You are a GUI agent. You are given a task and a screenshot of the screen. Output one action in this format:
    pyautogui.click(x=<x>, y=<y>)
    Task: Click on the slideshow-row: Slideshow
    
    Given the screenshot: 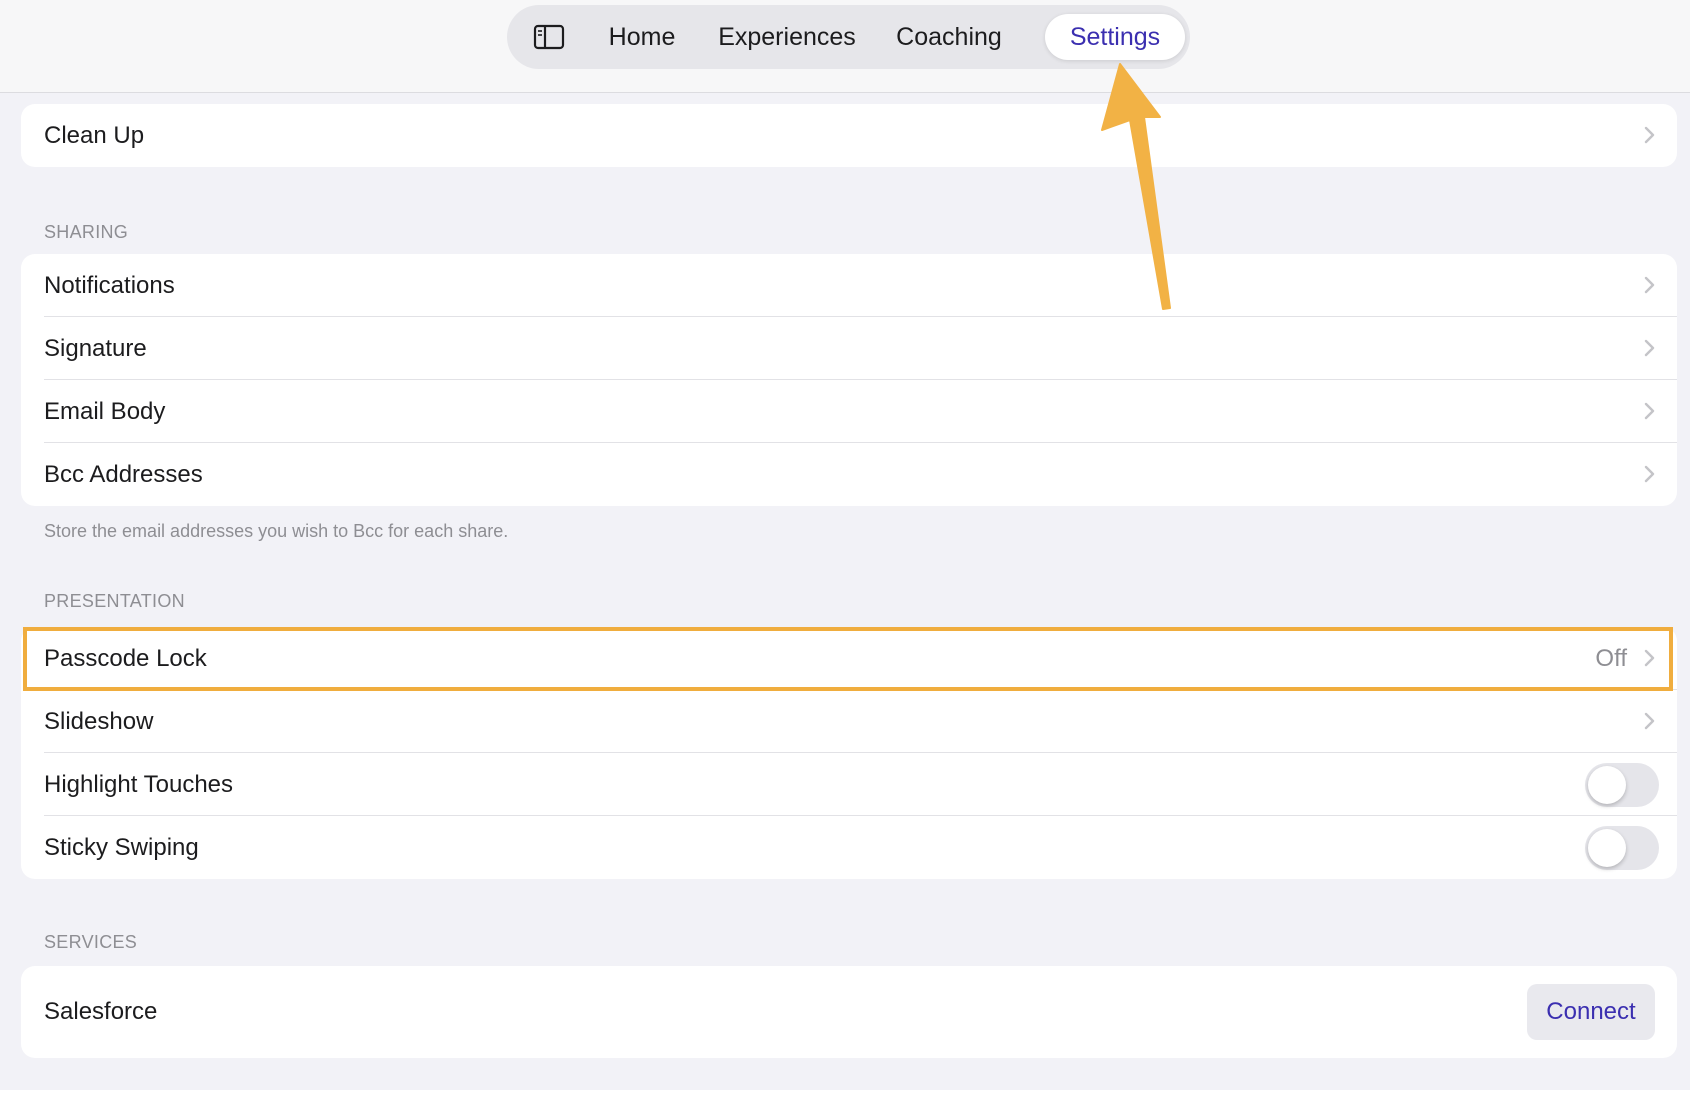 What is the action you would take?
    pyautogui.click(x=849, y=721)
    